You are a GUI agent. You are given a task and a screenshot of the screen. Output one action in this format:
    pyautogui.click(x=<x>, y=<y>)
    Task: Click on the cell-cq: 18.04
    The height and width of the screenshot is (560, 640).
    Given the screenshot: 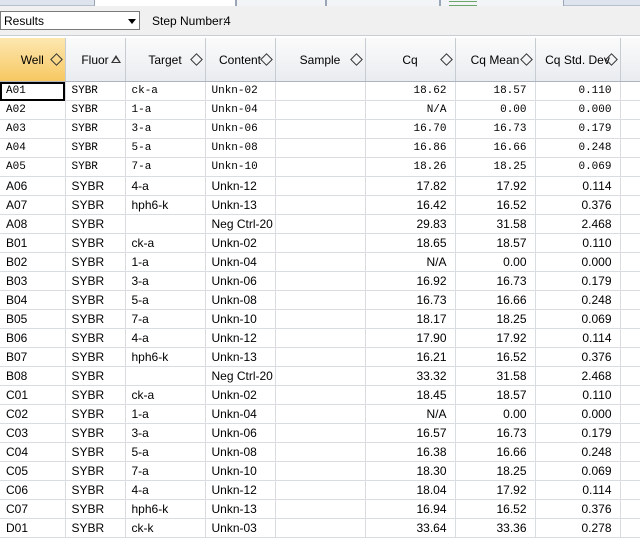 What is the action you would take?
    pyautogui.click(x=410, y=490)
    